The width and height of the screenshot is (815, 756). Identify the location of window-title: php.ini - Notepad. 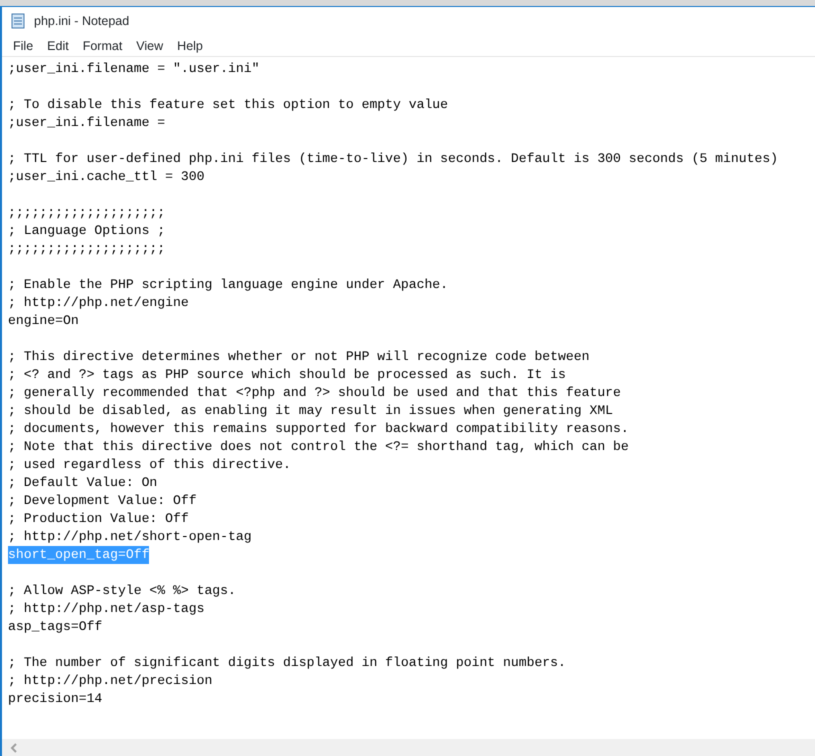
(82, 21).